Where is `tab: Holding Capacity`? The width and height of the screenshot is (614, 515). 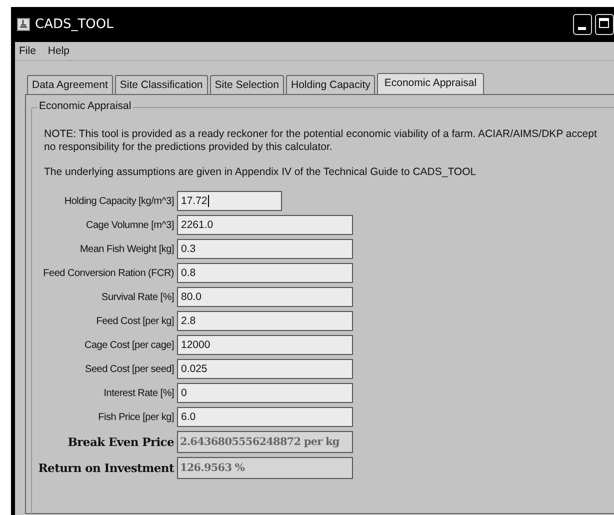
tab: Holding Capacity is located at coordinates (331, 84).